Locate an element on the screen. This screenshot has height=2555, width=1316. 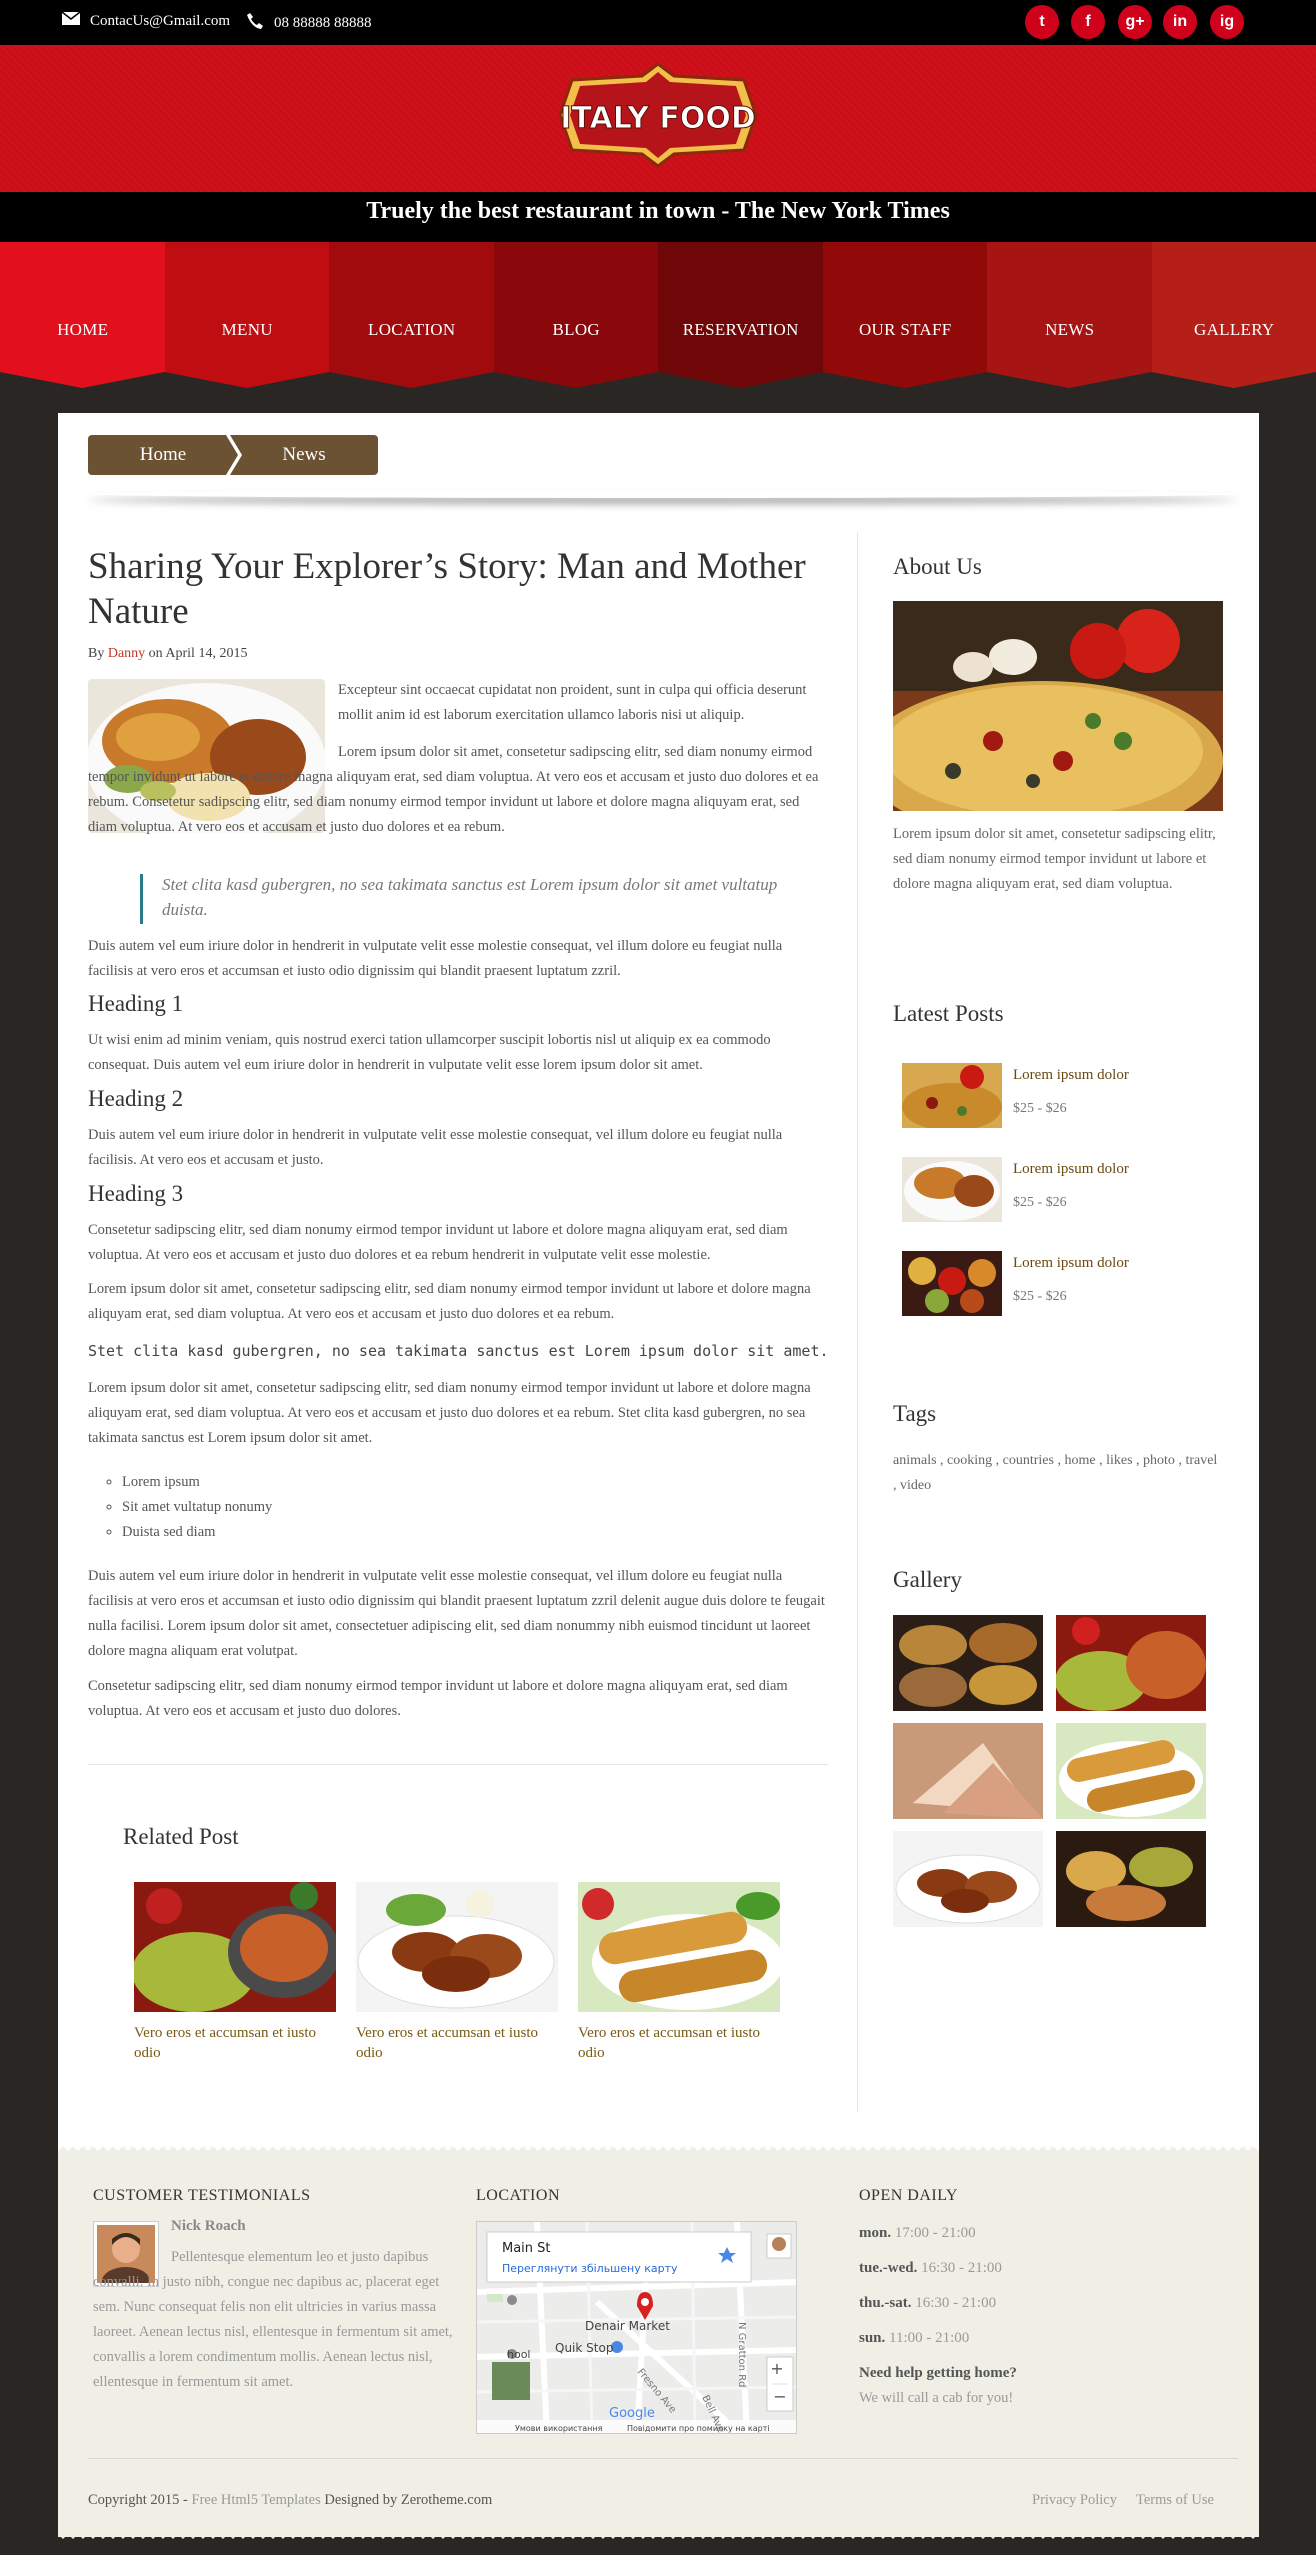
testimonial-name: Nick Roach is located at coordinates (208, 2226).